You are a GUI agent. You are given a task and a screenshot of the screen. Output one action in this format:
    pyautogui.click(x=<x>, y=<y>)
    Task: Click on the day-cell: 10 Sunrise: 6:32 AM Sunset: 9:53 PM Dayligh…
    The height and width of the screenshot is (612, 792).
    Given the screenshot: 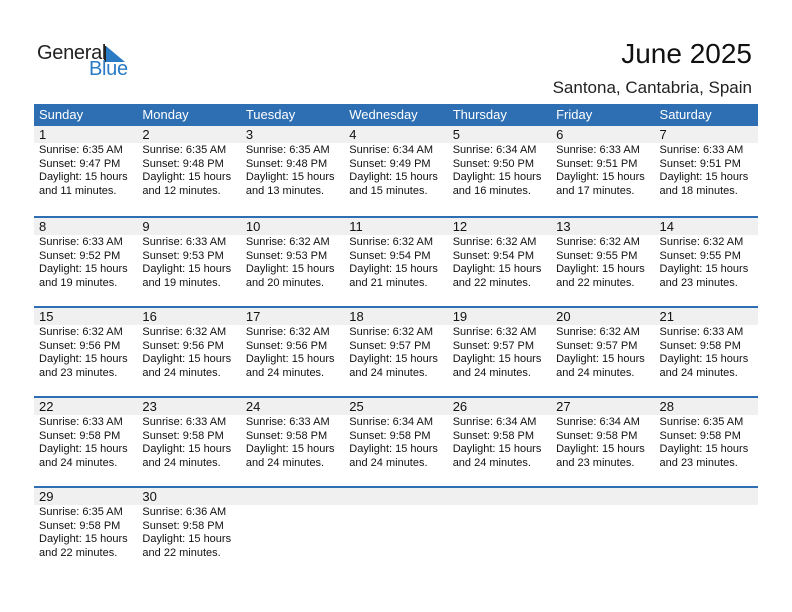 What is the action you would take?
    pyautogui.click(x=292, y=254)
    